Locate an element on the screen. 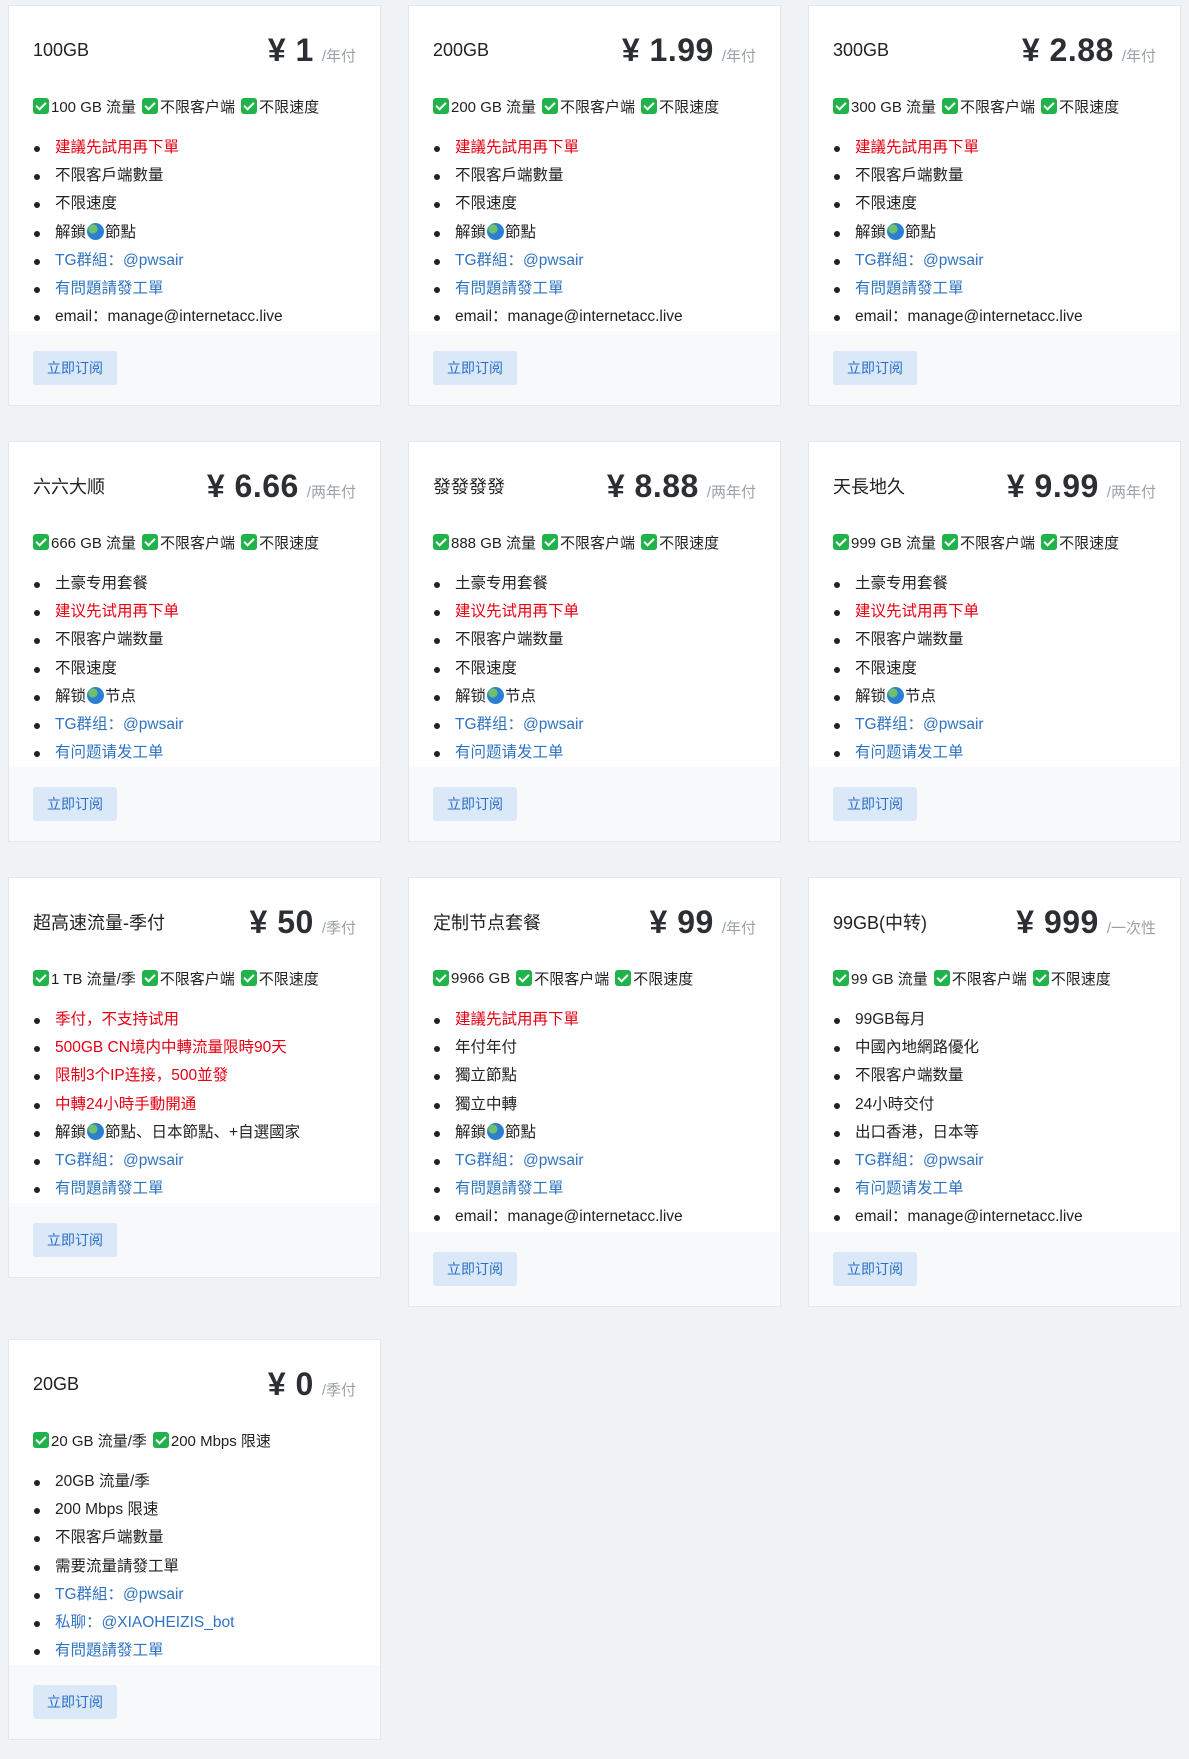 The height and width of the screenshot is (1759, 1189). feature-tag-label: 不限客户端 is located at coordinates (197, 979).